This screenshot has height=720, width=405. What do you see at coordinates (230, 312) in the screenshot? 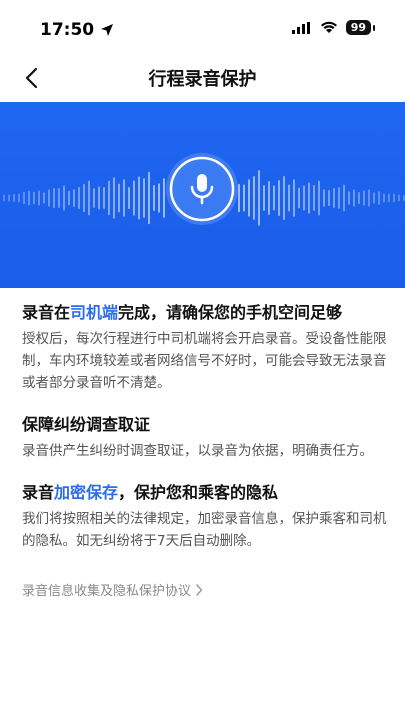
I see `title-text: 完成，请确保您的手机空间足够` at bounding box center [230, 312].